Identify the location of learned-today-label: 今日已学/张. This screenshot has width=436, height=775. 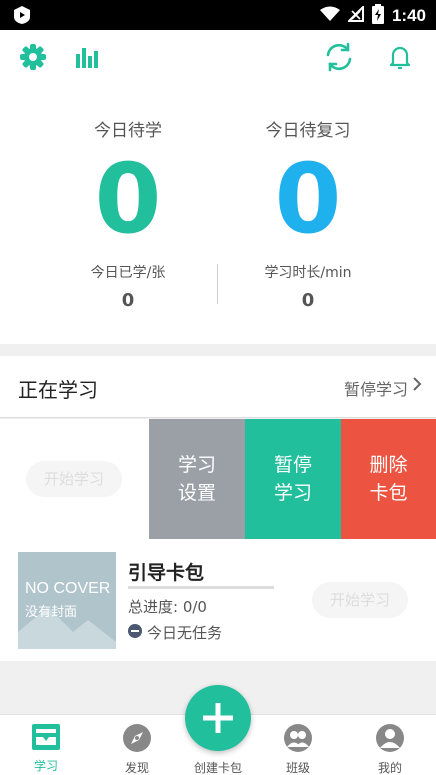
(128, 273).